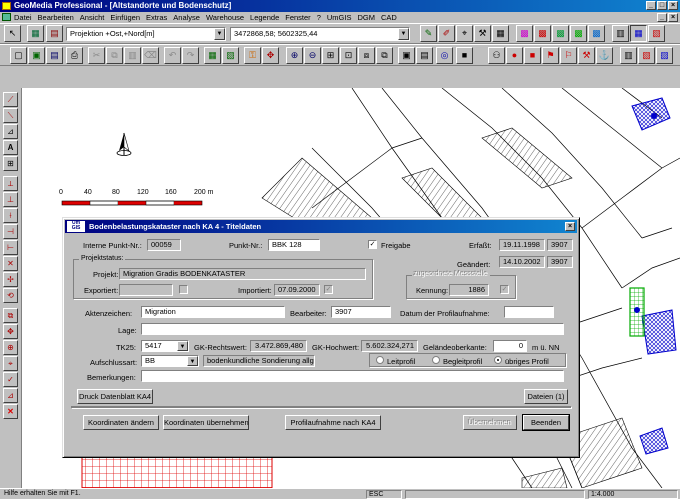  Describe the element at coordinates (10, 131) in the screenshot. I see `draw-area-icon: ⊿` at that location.